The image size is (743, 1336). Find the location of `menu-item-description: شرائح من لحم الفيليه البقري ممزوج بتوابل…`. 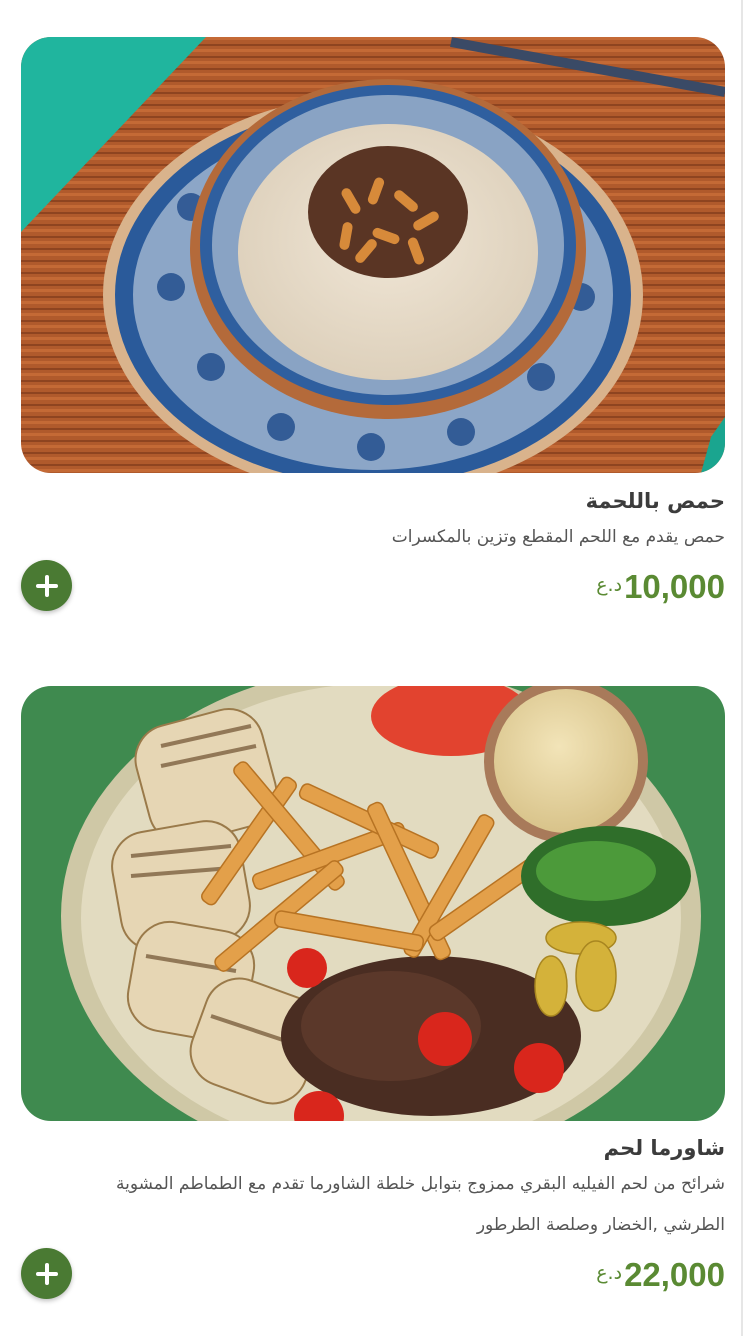

menu-item-description: شرائح من لحم الفيليه البقري ممزوج بتوابل… is located at coordinates (420, 1184).